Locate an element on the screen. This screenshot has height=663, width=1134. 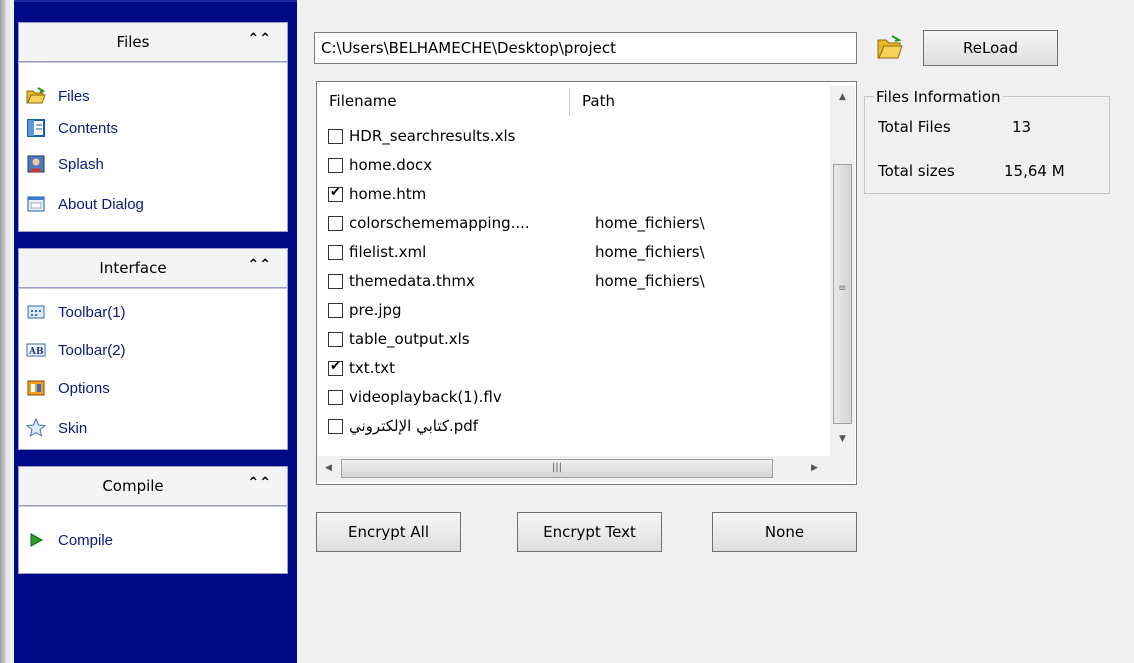
sidebar-item-toolbar1: Toolbar(1) is located at coordinates (76, 312).